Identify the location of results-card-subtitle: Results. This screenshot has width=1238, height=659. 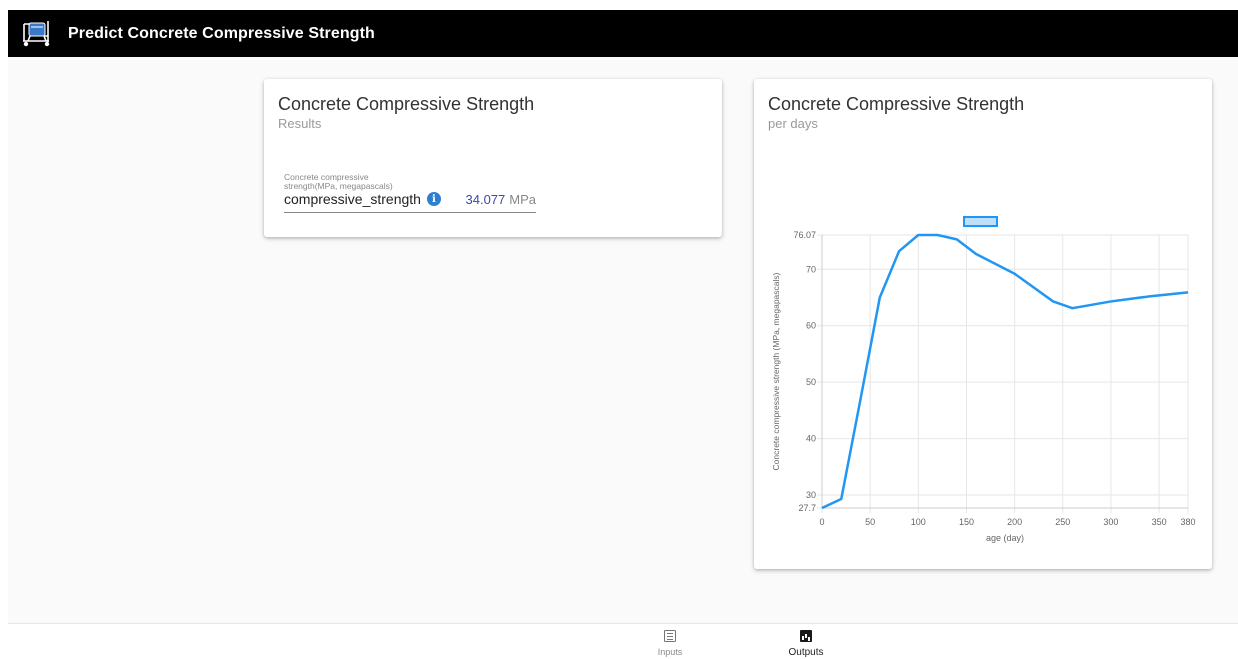
(300, 123).